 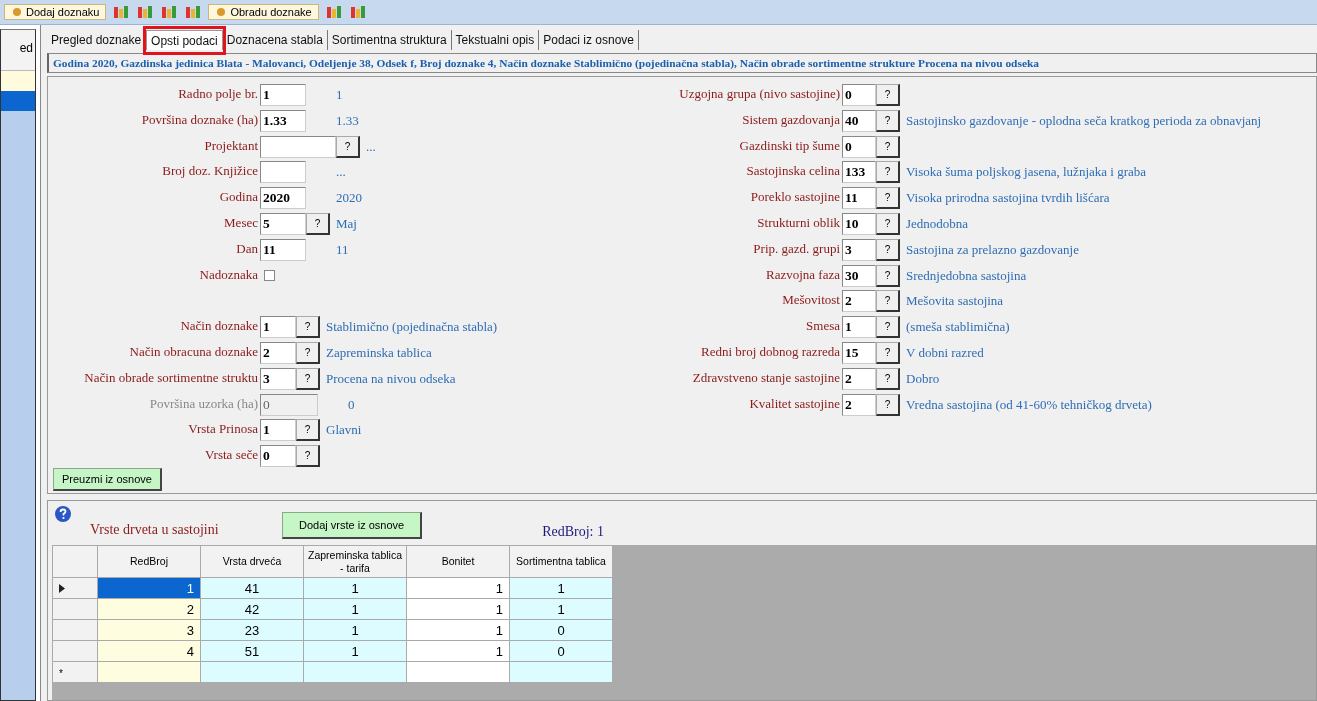 I want to click on toolbar-button: Obradu doznake, so click(x=263, y=12).